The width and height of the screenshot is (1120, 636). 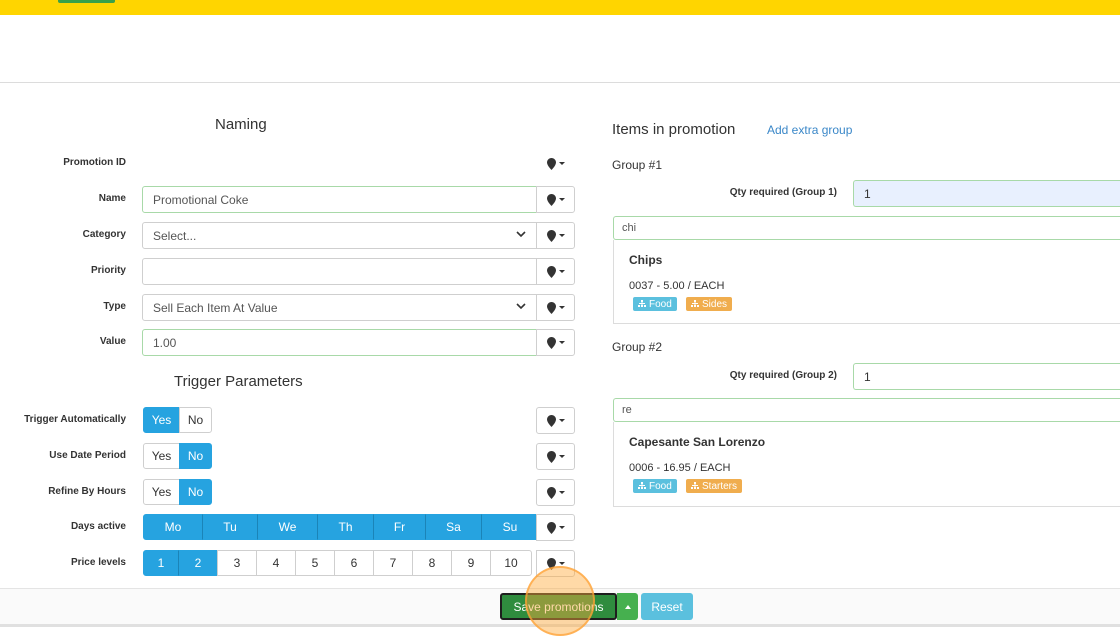 I want to click on price-level-2: 2, so click(x=198, y=563).